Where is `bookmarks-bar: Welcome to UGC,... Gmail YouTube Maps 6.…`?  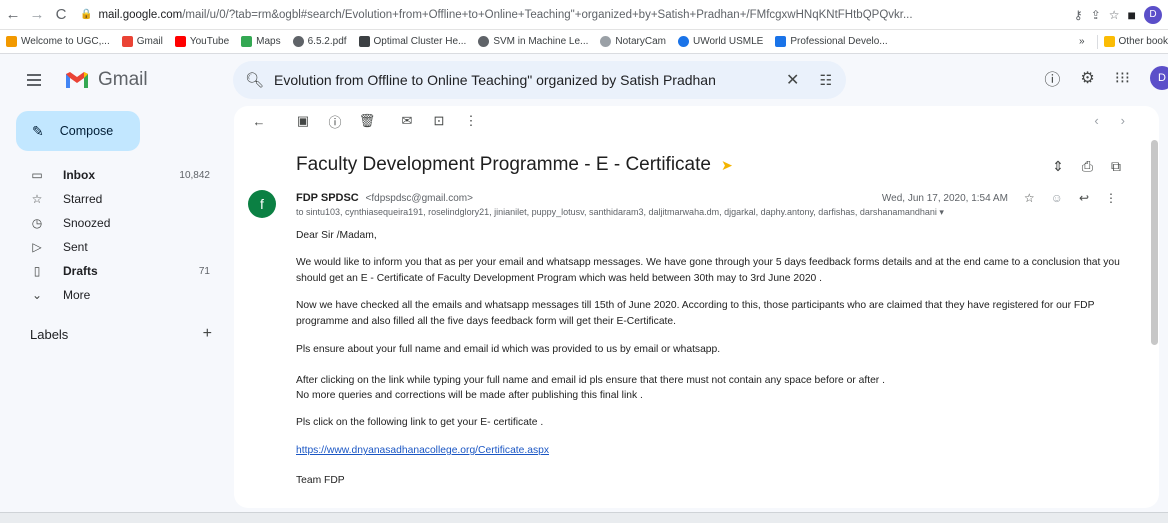
bookmarks-bar: Welcome to UGC,... Gmail YouTube Maps 6.… is located at coordinates (584, 42).